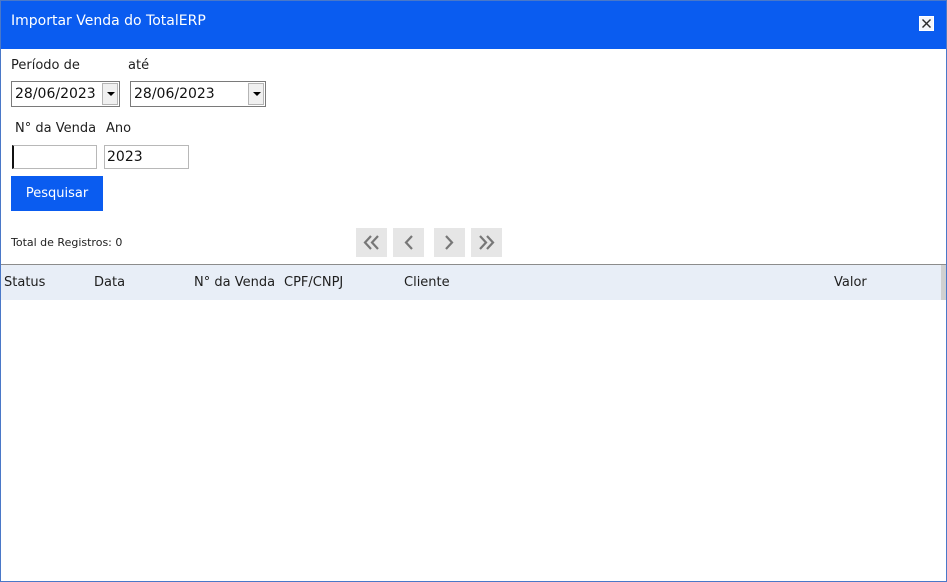 This screenshot has height=582, width=947. I want to click on period-to-label: até, so click(139, 65).